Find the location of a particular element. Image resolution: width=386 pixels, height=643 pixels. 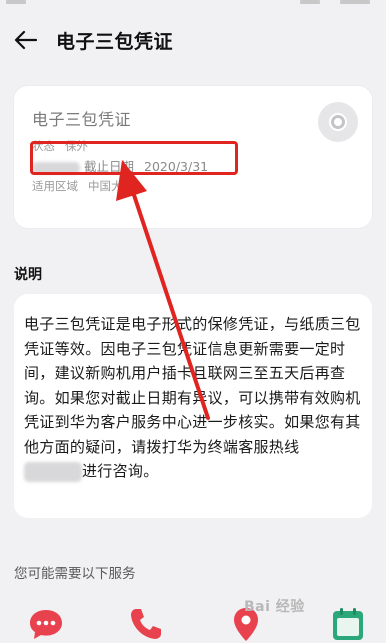

services-section-title: 您可能需要以下服务 is located at coordinates (75, 574).